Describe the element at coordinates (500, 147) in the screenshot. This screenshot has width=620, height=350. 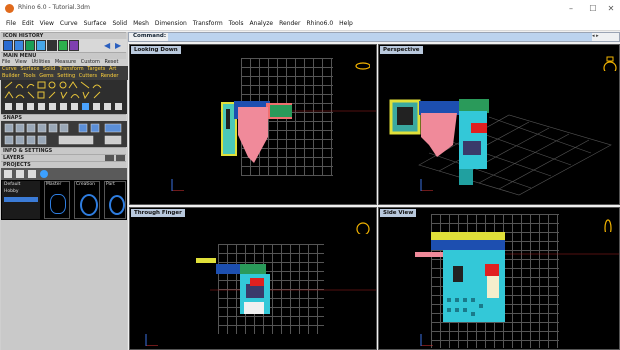
I see `model-perspective-view` at that location.